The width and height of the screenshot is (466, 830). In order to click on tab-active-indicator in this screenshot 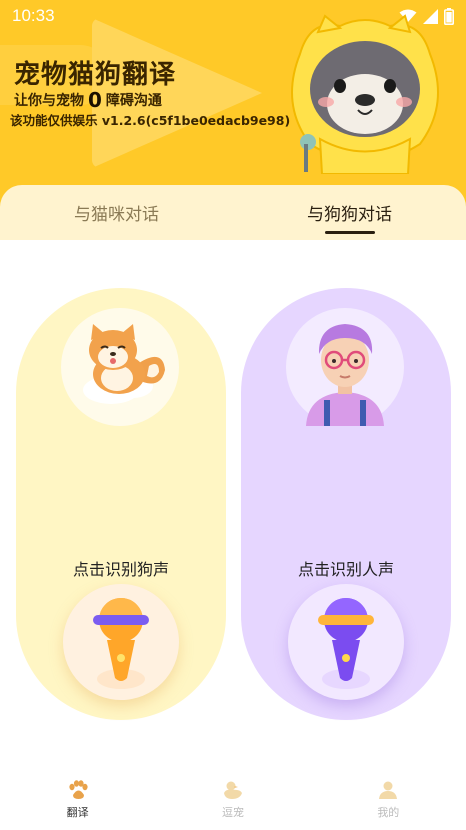, I will do `click(349, 232)`.